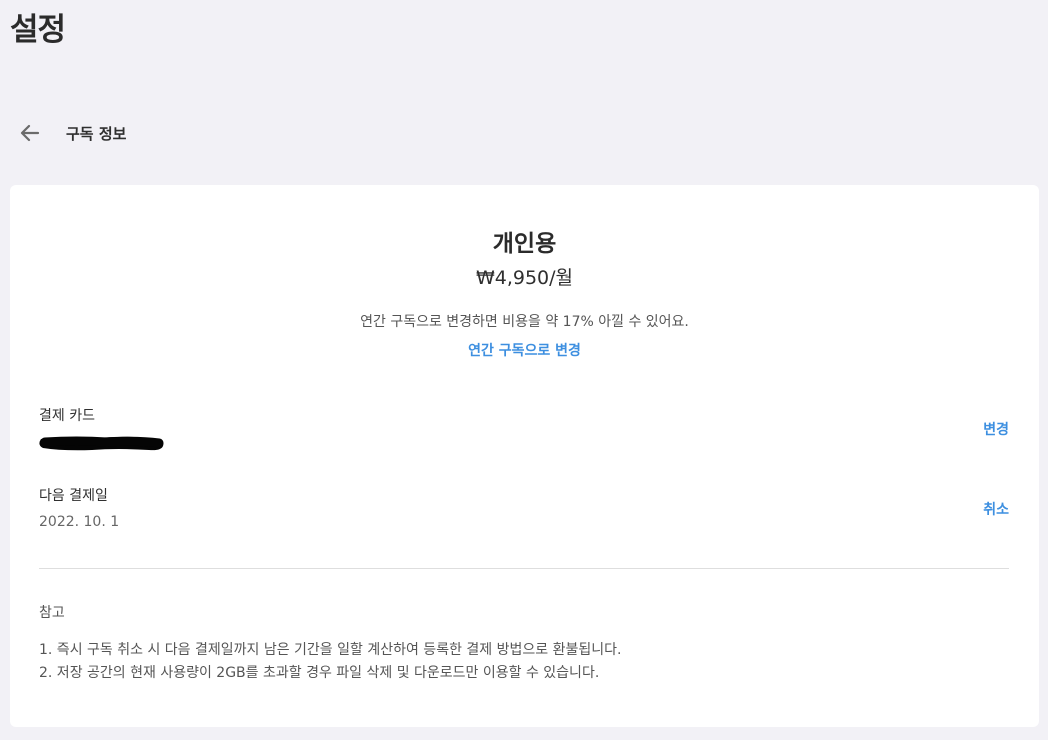 The image size is (1048, 740). I want to click on back-button, so click(30, 133).